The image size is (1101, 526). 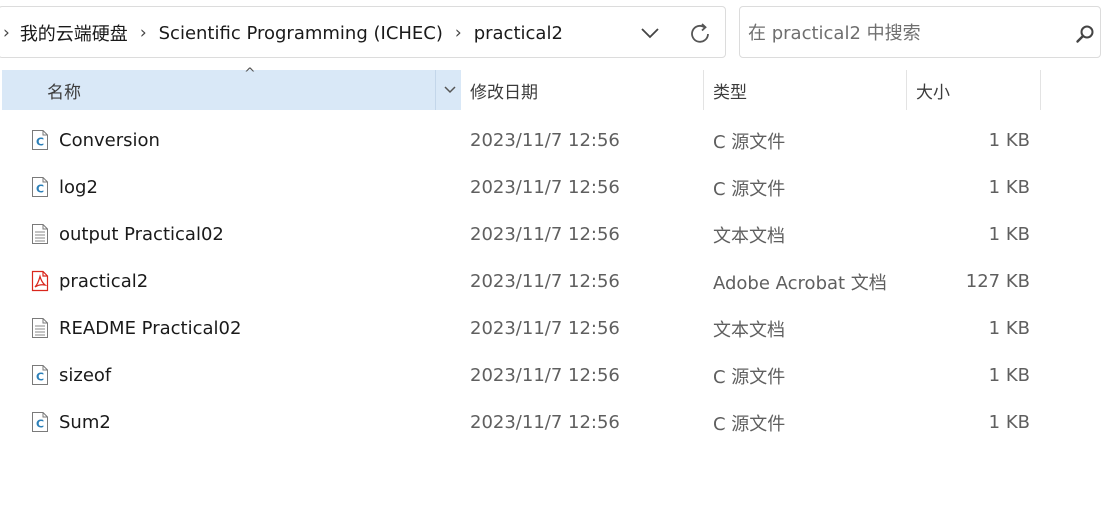 I want to click on sort-ascending-icon: ^, so click(x=250, y=74).